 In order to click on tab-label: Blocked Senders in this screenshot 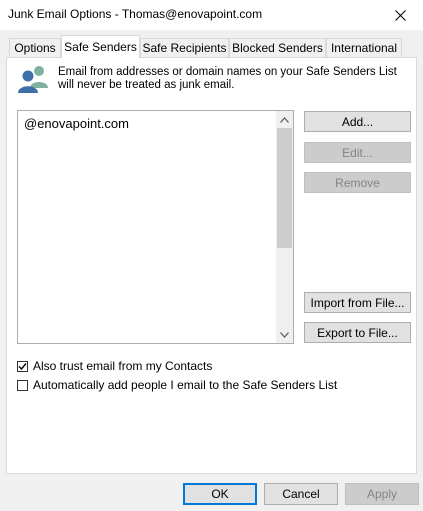, I will do `click(277, 48)`.